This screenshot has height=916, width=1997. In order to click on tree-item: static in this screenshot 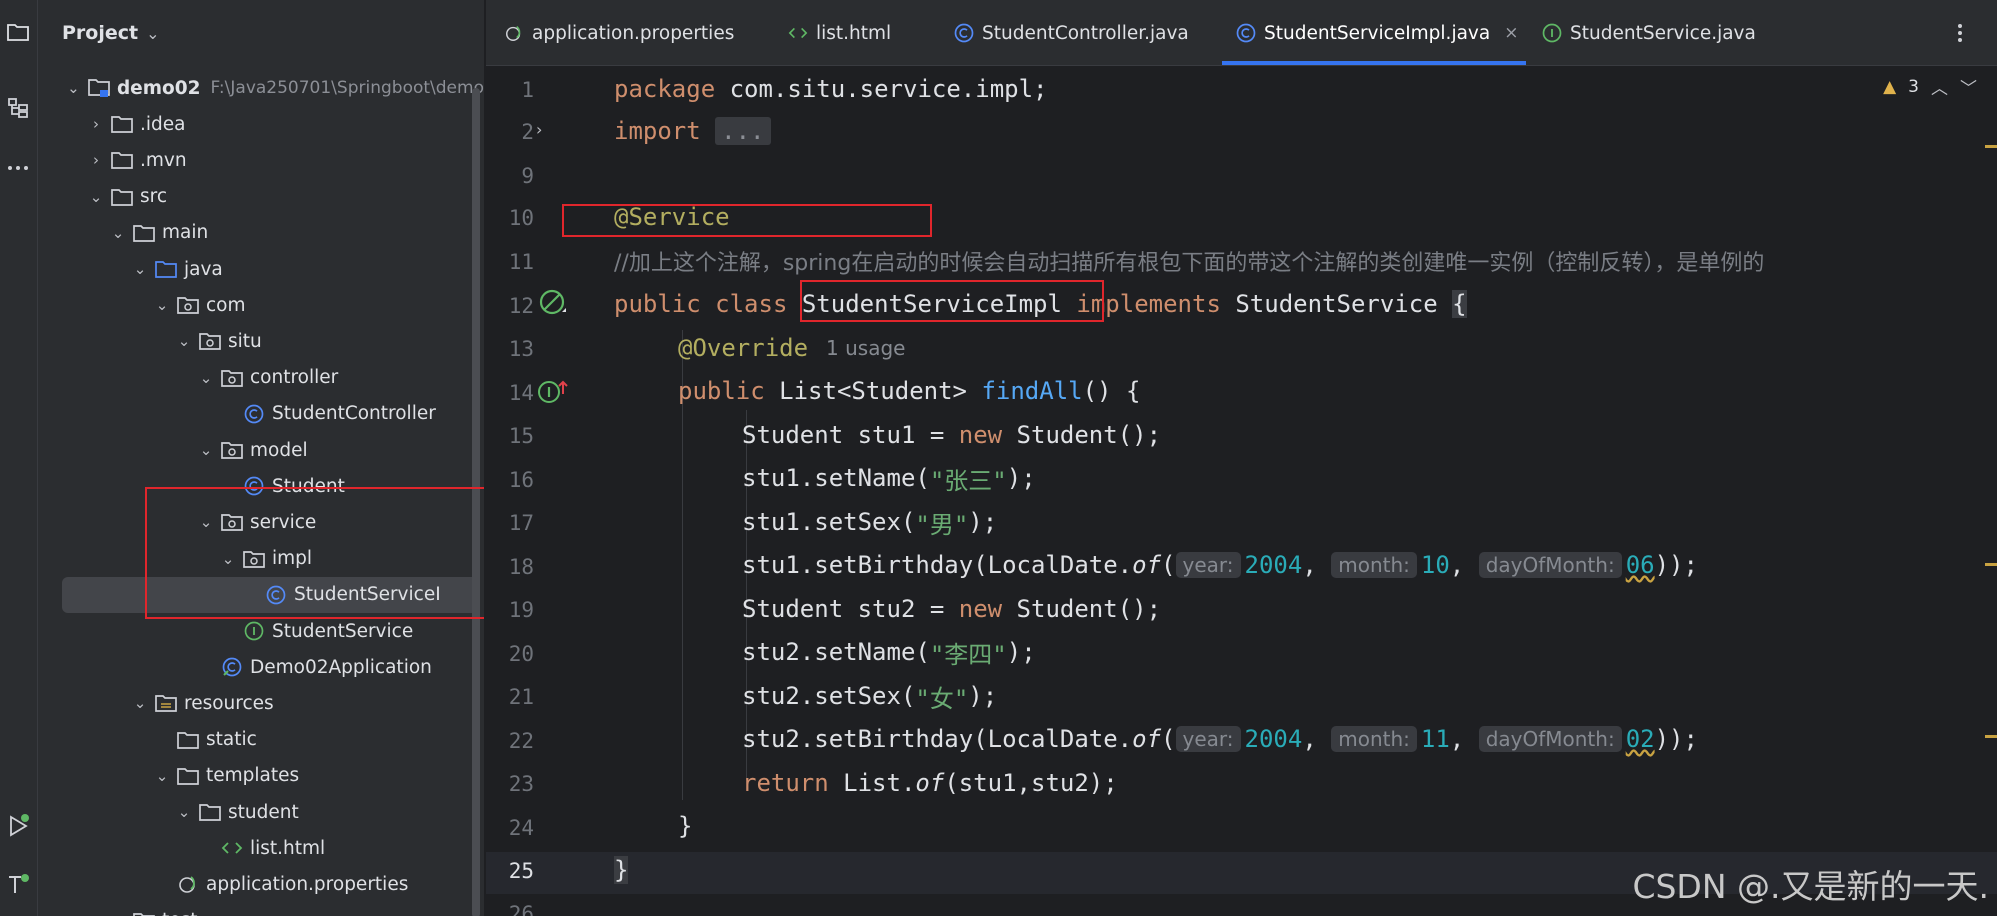, I will do `click(261, 740)`.